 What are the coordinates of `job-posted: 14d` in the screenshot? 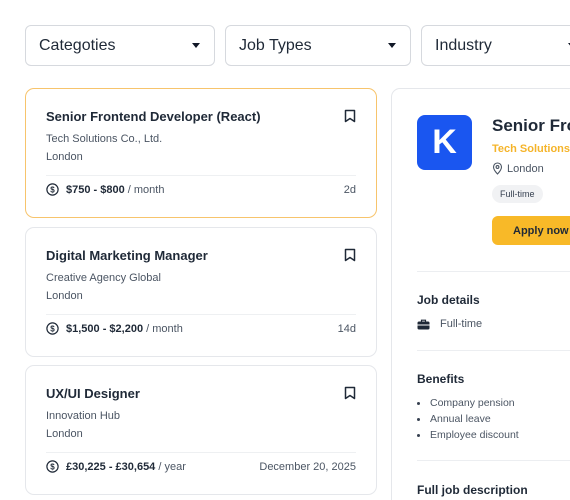 It's located at (346, 329).